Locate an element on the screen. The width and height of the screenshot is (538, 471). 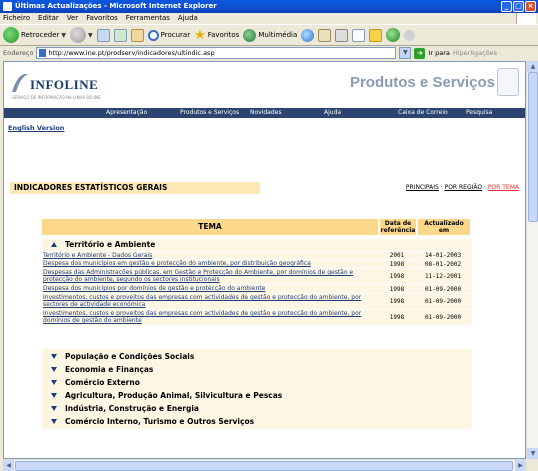
row-data: 2001 is located at coordinates (397, 255).